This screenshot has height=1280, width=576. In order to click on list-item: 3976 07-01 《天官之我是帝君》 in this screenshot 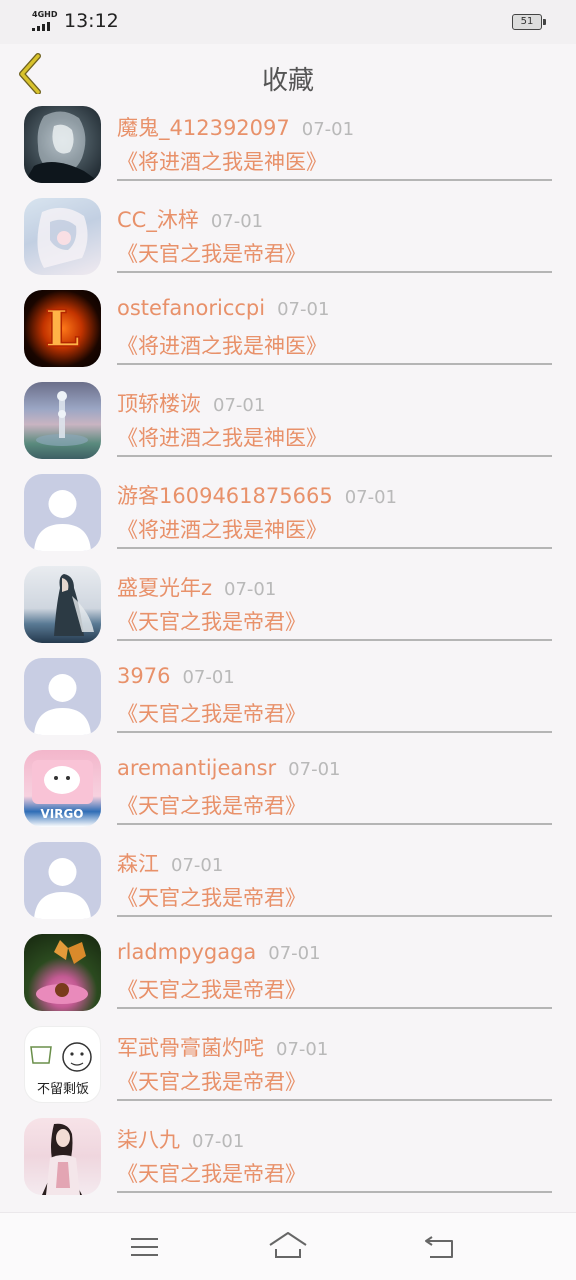, I will do `click(288, 696)`.